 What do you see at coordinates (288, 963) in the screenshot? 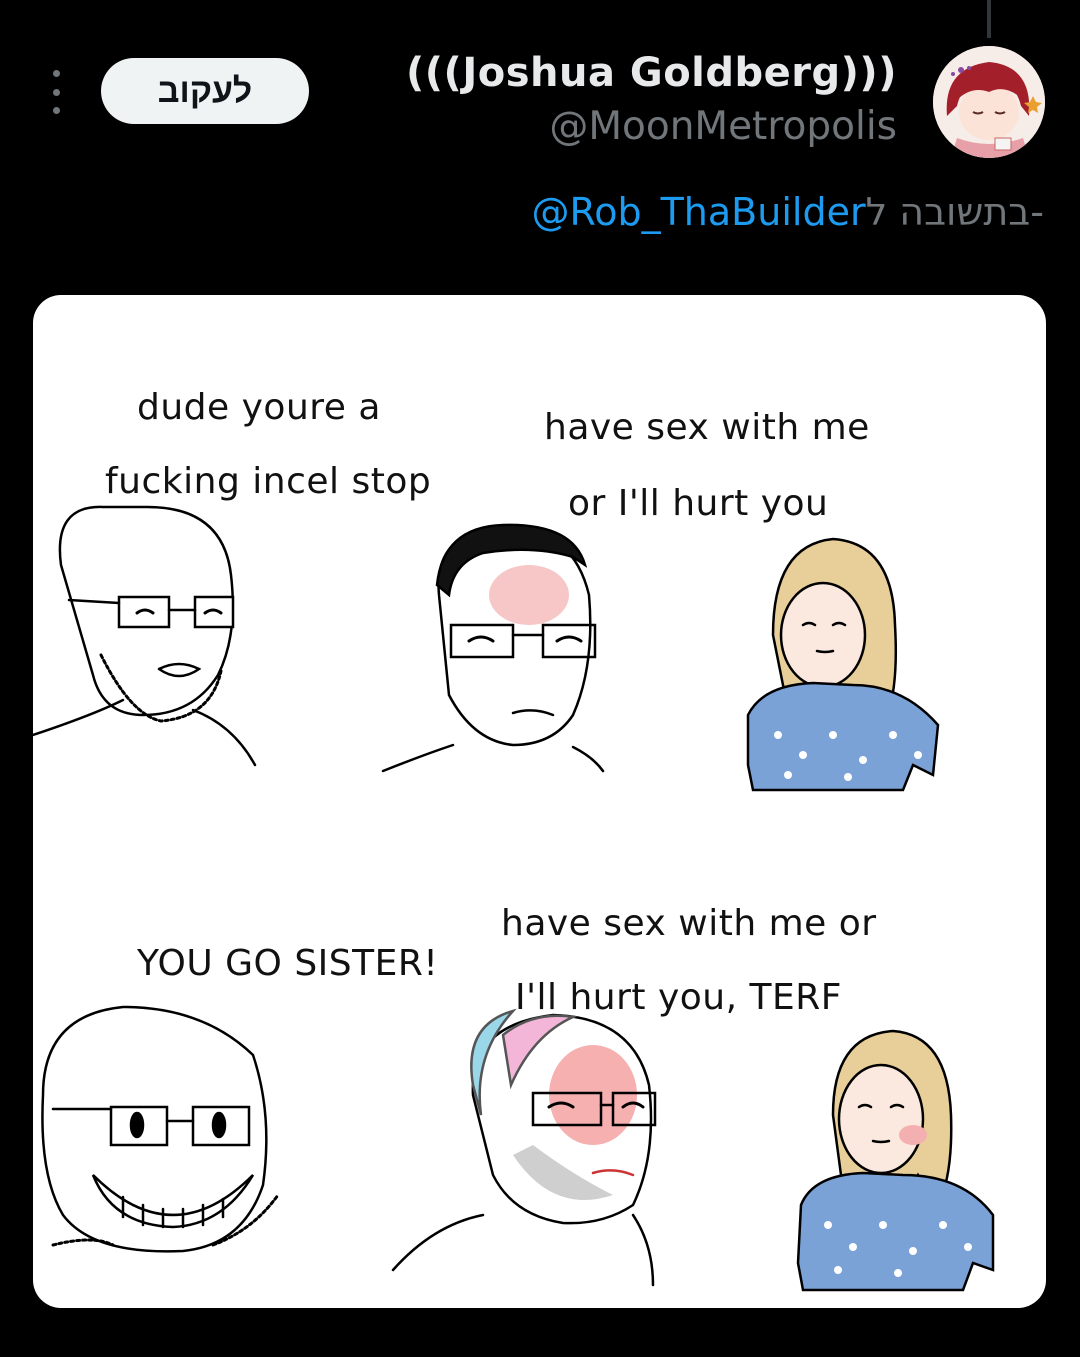
I see `meme-caption: YOU GO SISTER!` at bounding box center [288, 963].